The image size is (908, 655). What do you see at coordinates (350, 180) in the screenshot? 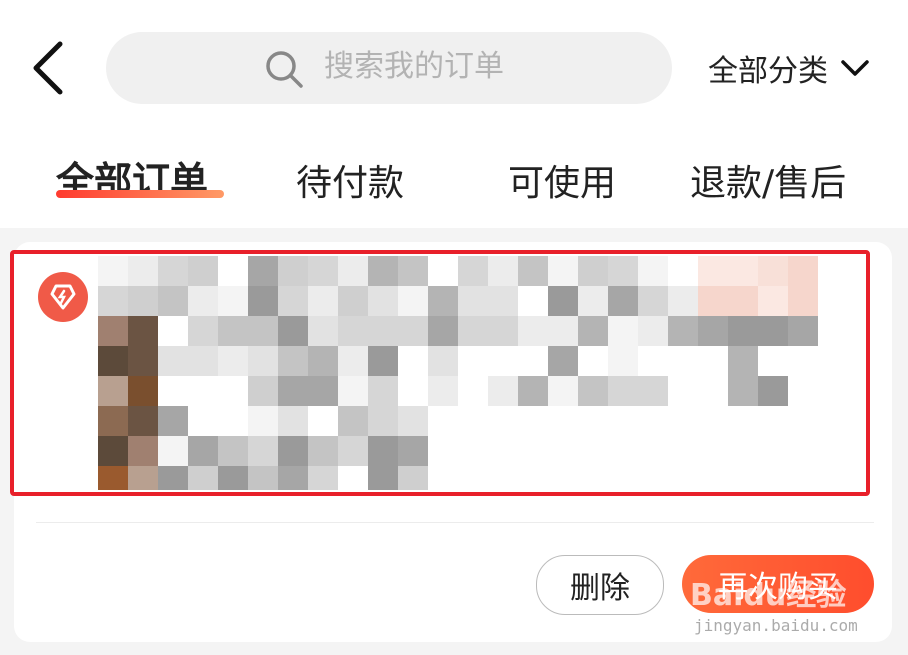
I see `tab-pending-payment: 待付款` at bounding box center [350, 180].